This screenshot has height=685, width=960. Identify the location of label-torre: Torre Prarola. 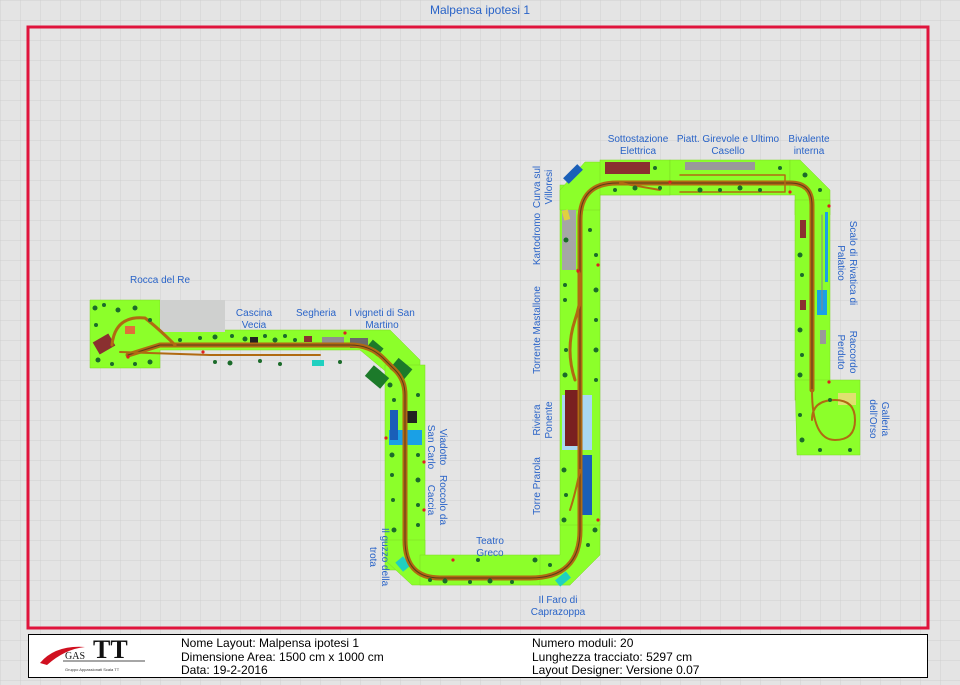
(537, 486).